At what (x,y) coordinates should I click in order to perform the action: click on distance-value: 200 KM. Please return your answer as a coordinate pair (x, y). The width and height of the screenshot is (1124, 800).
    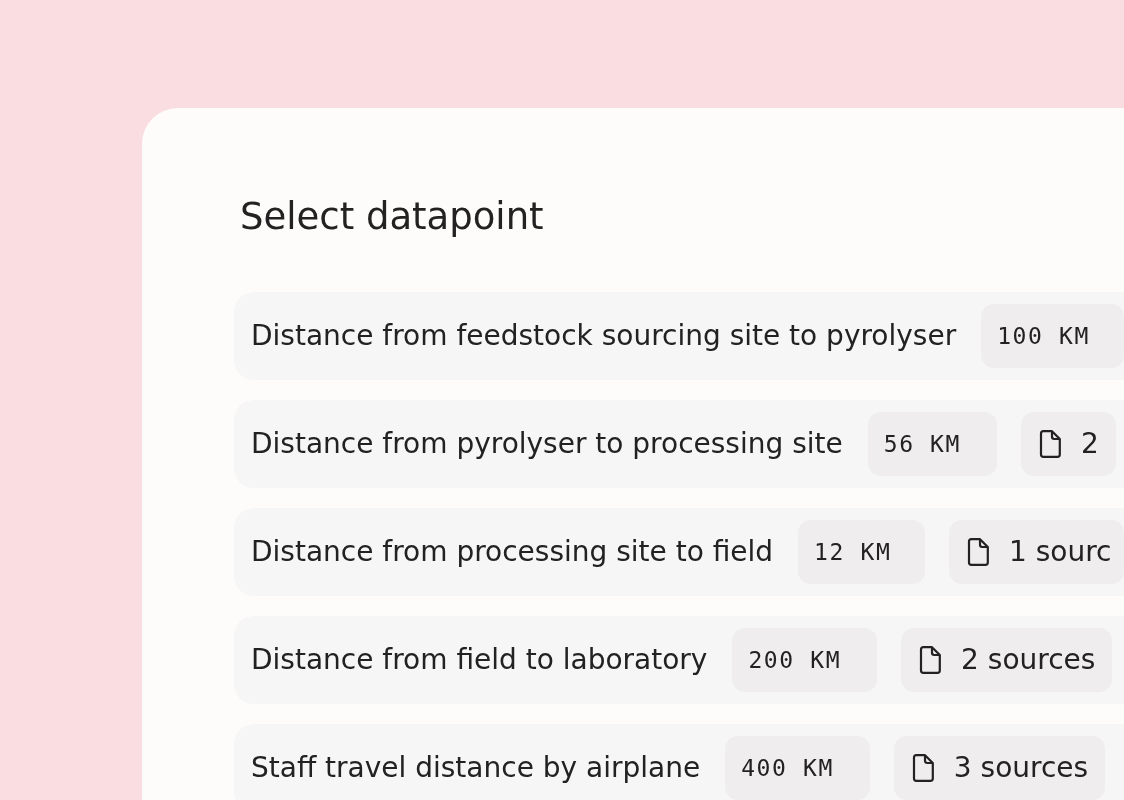
    Looking at the image, I should click on (805, 660).